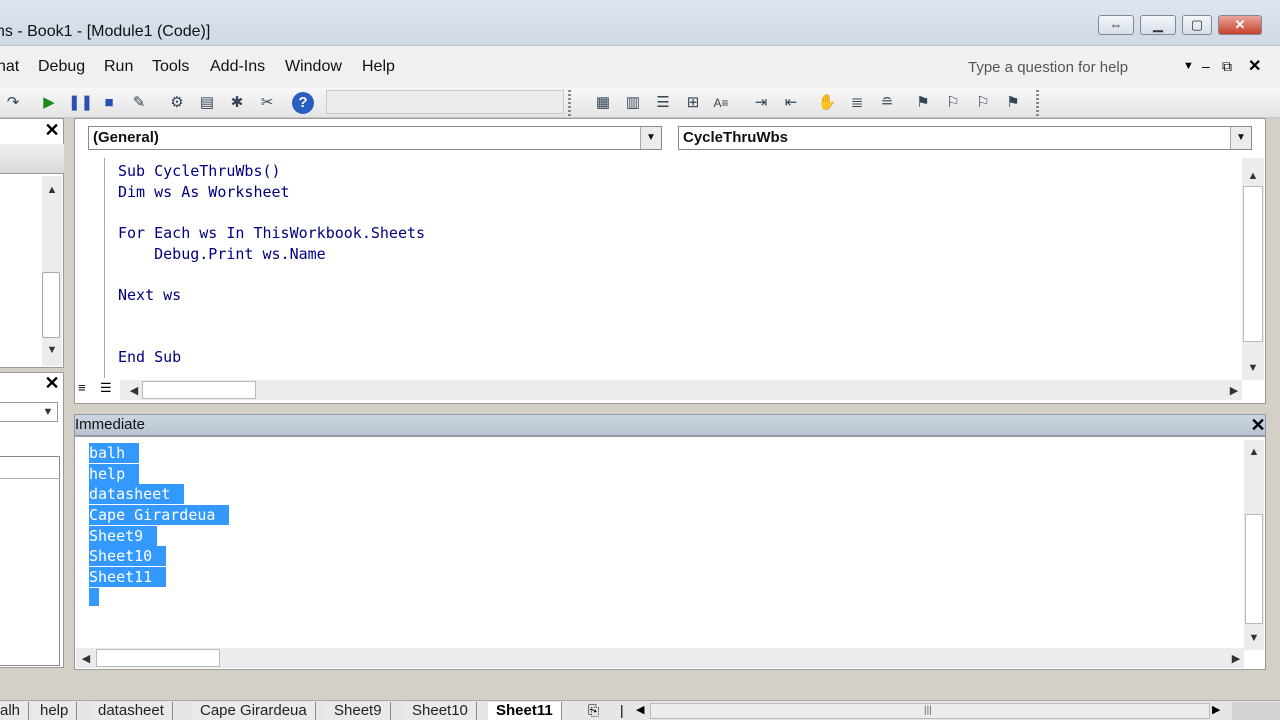  Describe the element at coordinates (721, 103) in the screenshot. I see `complete-word-icon: A≡` at that location.